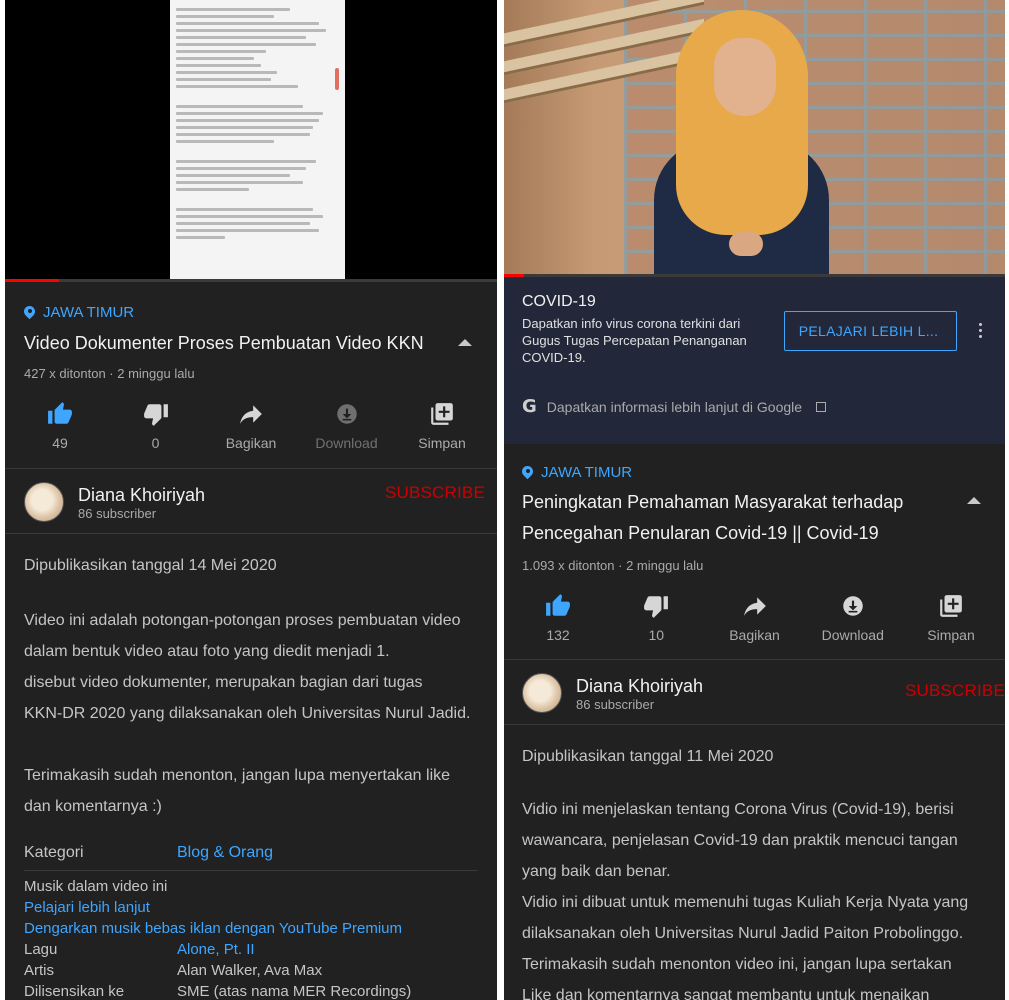 The height and width of the screenshot is (1000, 1009). I want to click on view-count: 1.093 x ditonton · 2 minggu lalu, so click(613, 565).